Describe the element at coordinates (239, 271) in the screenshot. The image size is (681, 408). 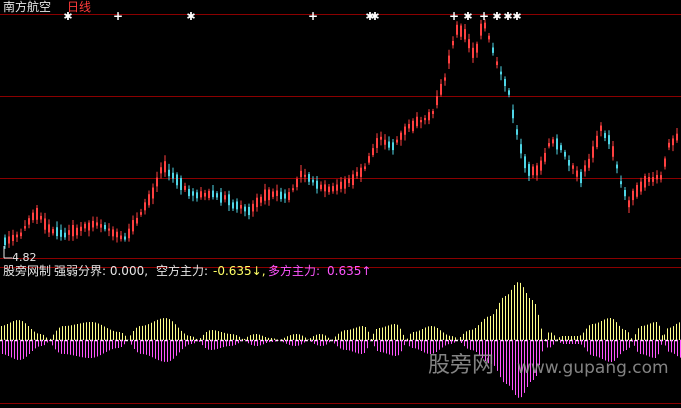
I see `kong-force-value: -0.635↓,` at that location.